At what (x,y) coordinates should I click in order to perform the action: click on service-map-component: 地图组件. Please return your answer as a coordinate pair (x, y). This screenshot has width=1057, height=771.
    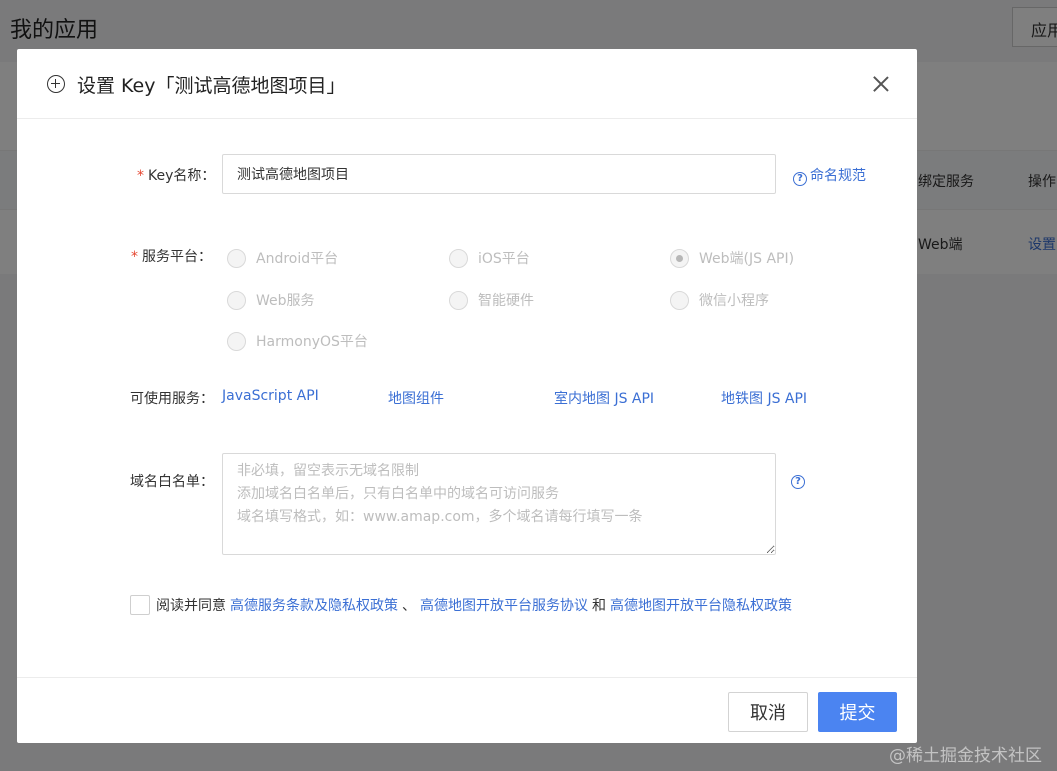
    Looking at the image, I should click on (416, 398).